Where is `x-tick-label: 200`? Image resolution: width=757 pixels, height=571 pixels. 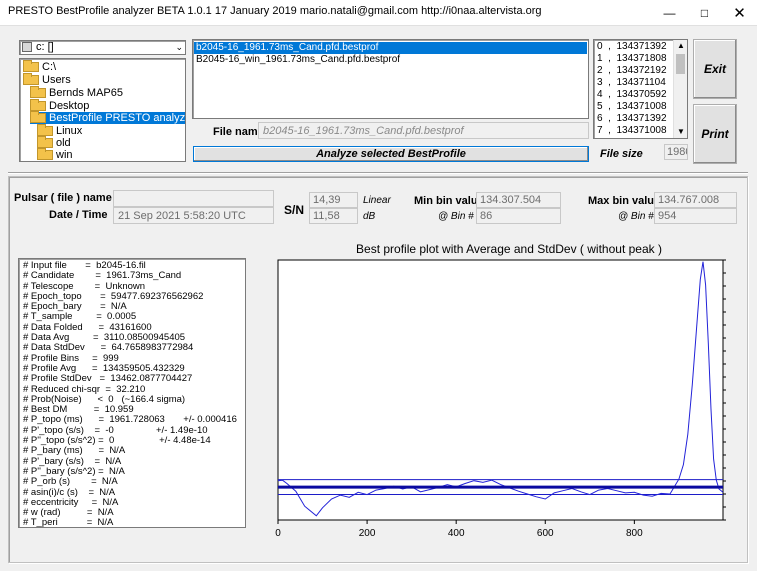
x-tick-label: 200 is located at coordinates (367, 533).